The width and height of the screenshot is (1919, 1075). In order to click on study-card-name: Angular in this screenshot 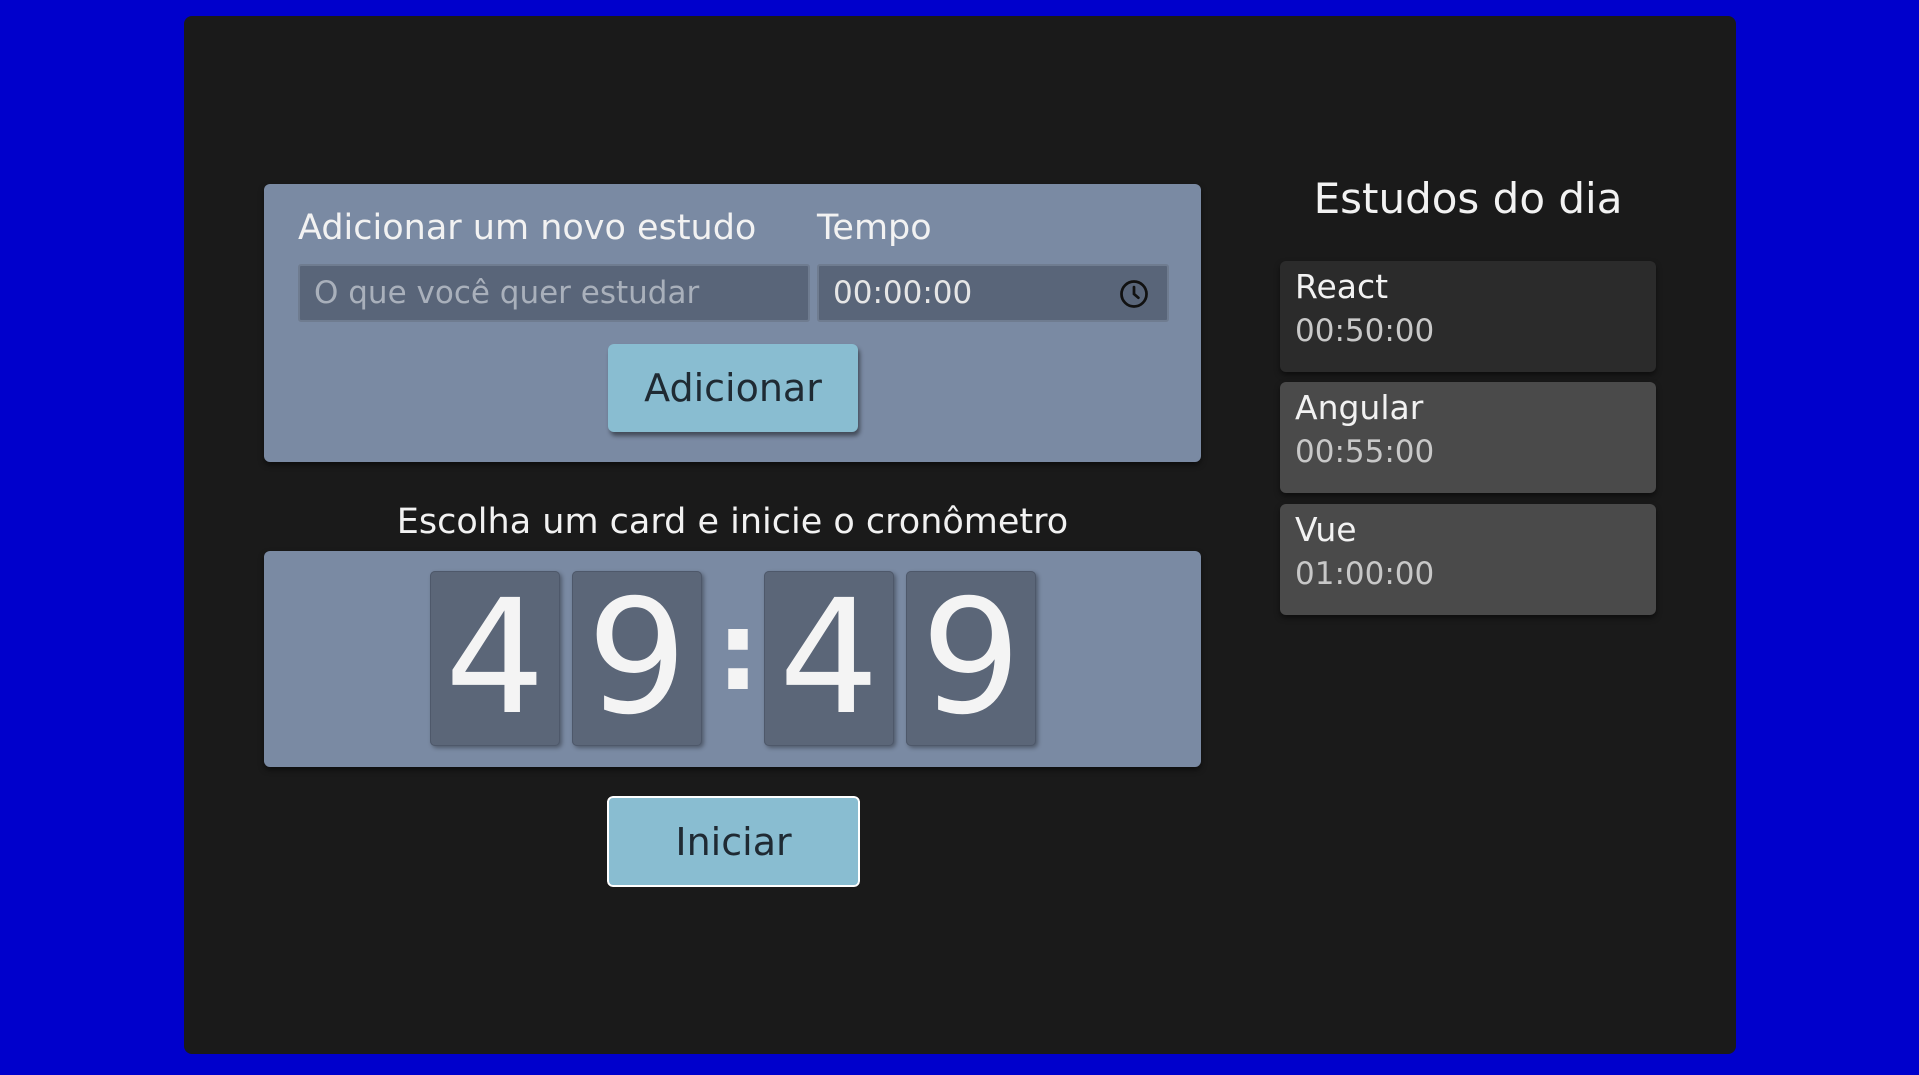, I will do `click(1359, 407)`.